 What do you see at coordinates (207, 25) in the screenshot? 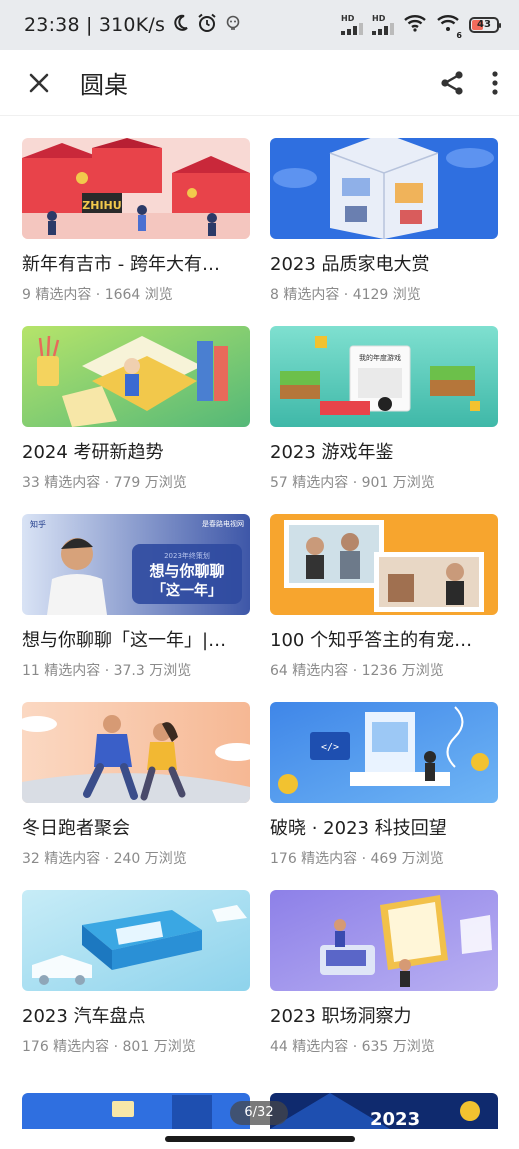
I see `alarm-icon` at bounding box center [207, 25].